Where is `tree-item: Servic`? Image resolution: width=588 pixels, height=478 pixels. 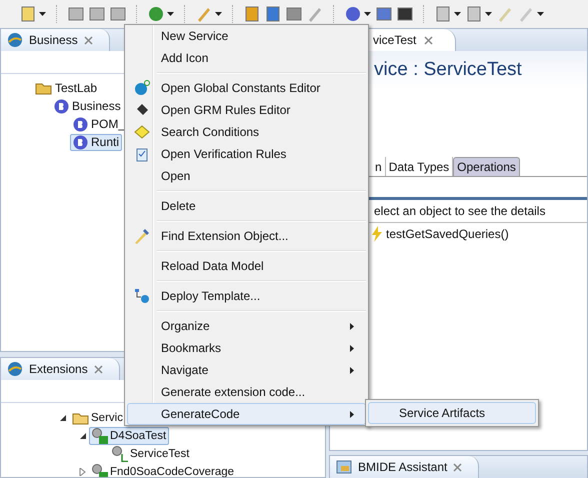
tree-item: Servic is located at coordinates (97, 418).